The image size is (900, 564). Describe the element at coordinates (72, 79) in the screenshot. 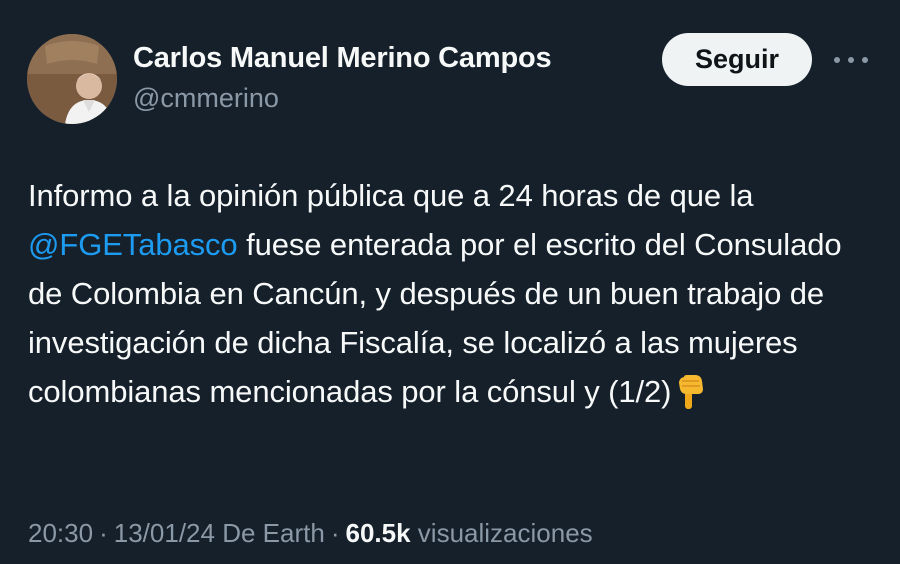

I see `avatar` at that location.